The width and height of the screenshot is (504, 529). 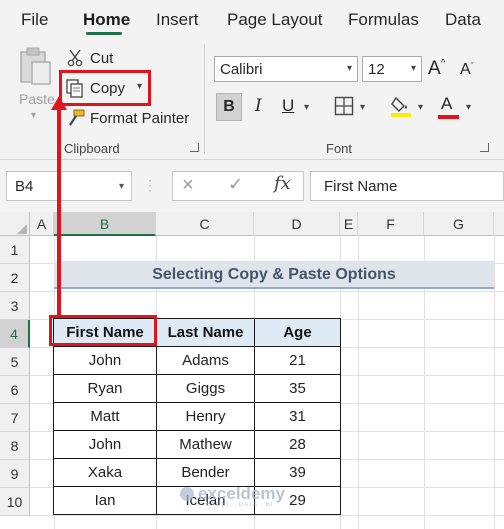 What do you see at coordinates (205, 332) in the screenshot?
I see `header-cell-last-name: Last Name` at bounding box center [205, 332].